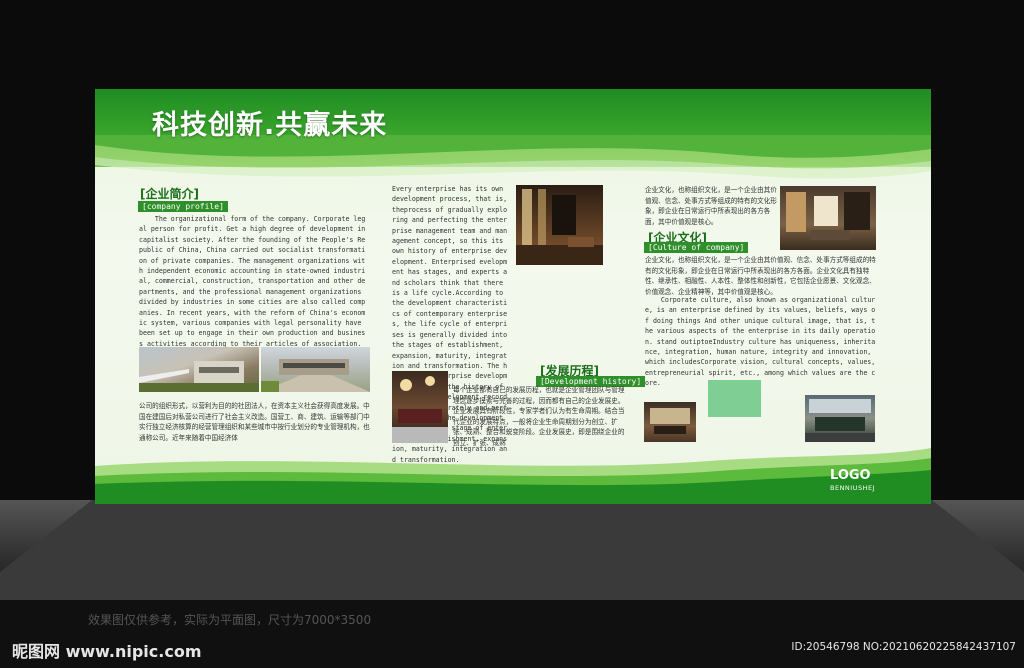  I want to click on profile-heading: [企业简介], so click(169, 194).